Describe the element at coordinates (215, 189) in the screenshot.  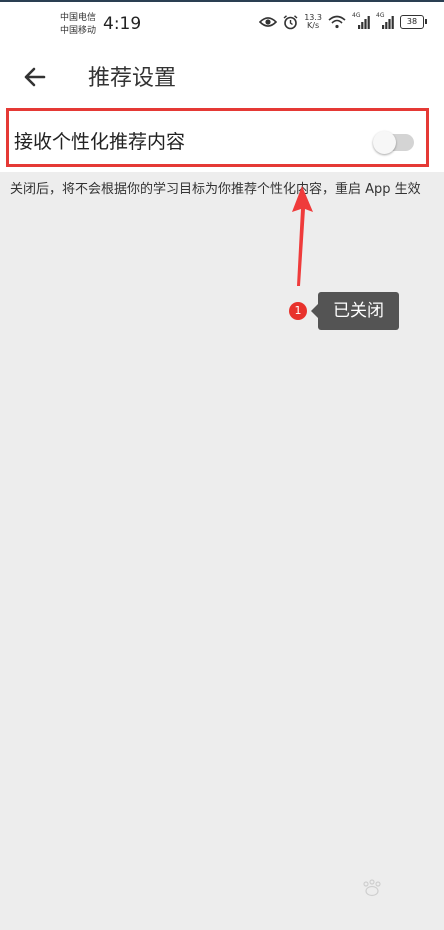
I see `setting-description: 关闭后，将不会根据你的学习目标为你推荐个性化内容，重启 App 生效` at that location.